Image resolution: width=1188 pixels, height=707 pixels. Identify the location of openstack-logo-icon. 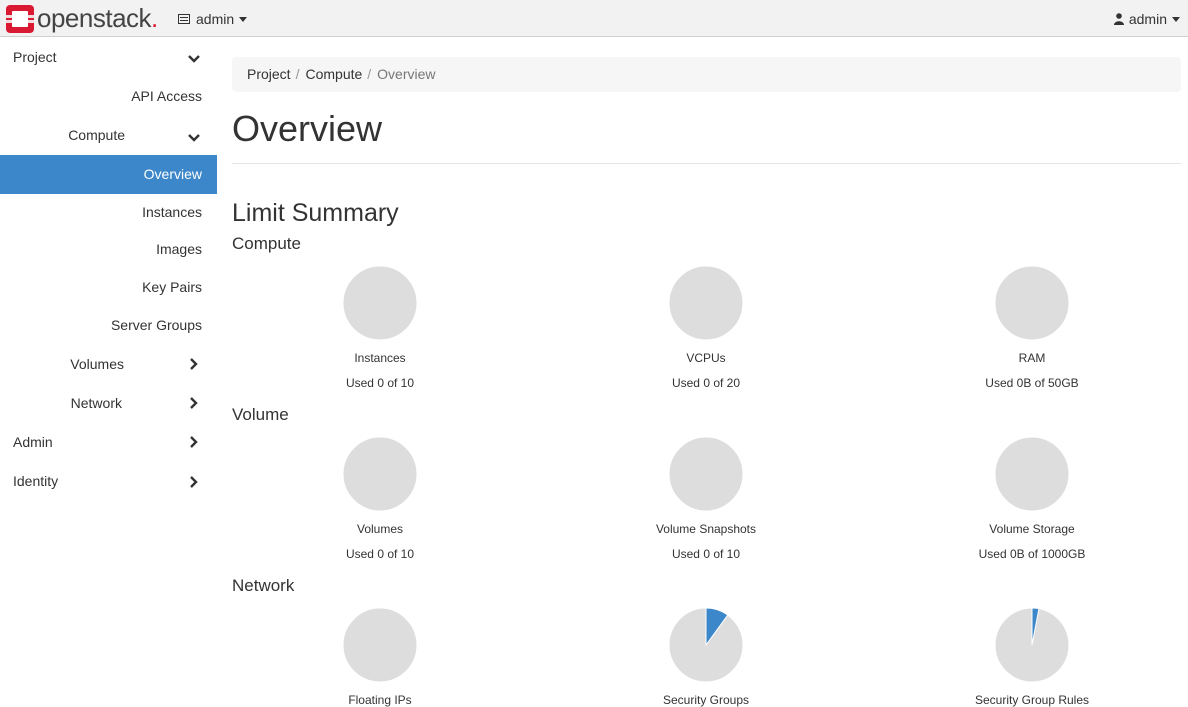
(20, 19).